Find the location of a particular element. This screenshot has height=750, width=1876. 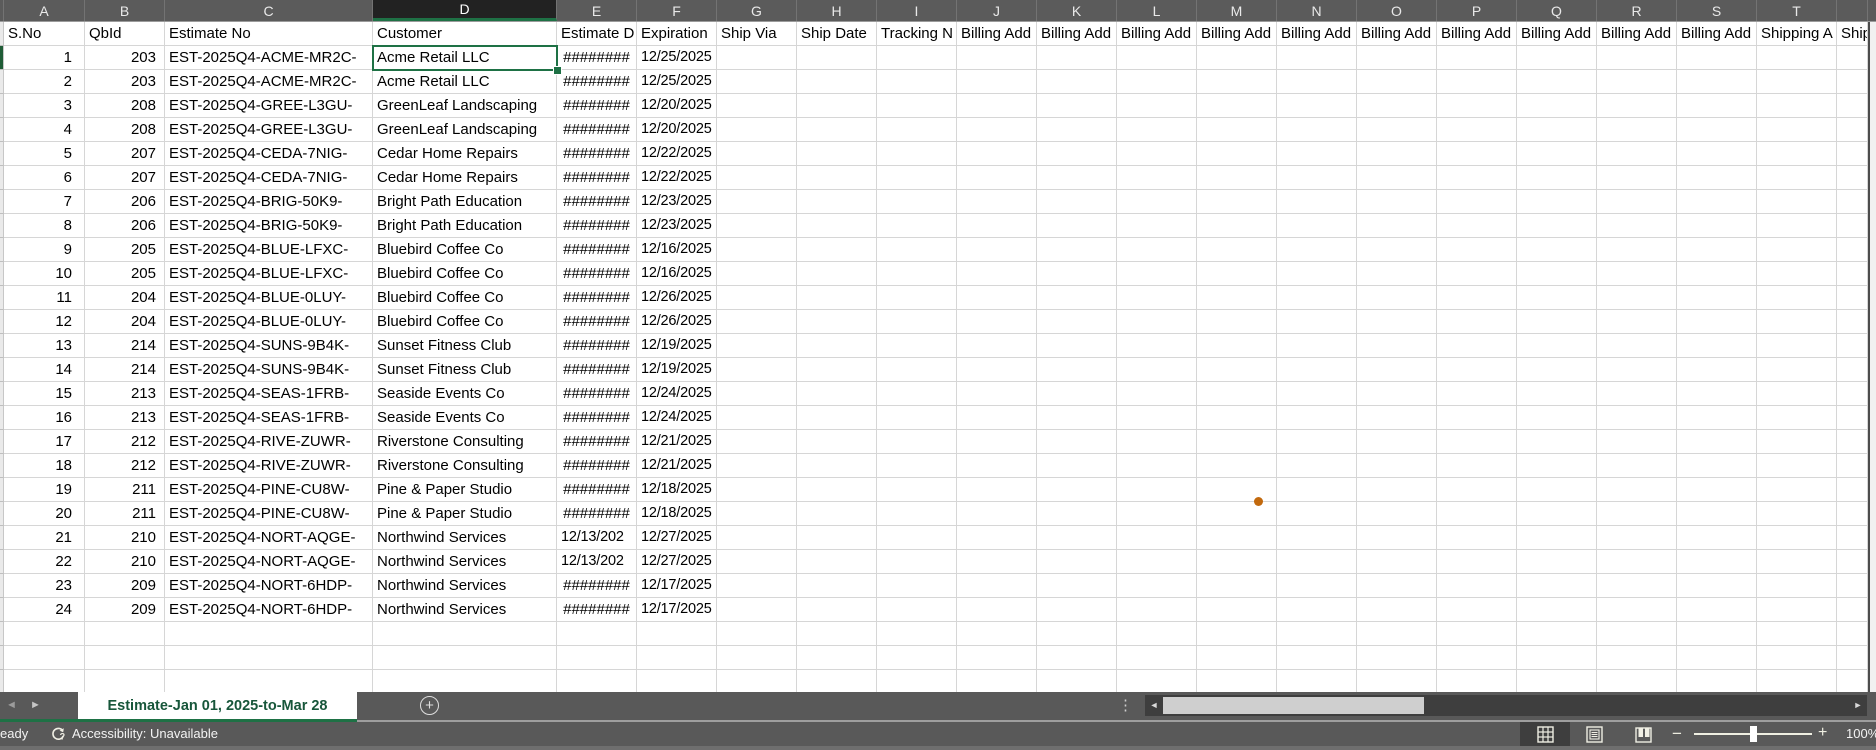

cell-F7: 12/22/2025 is located at coordinates (677, 178).